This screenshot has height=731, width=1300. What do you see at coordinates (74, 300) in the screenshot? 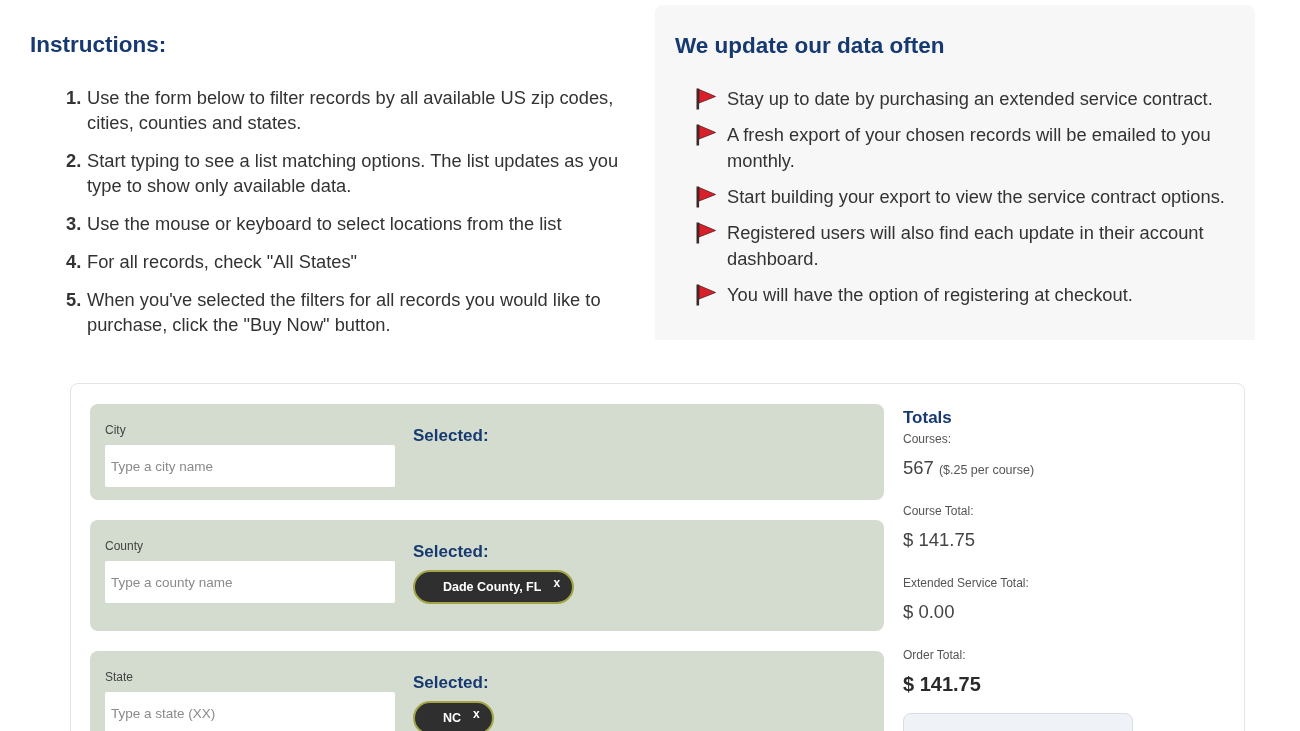
I see `step-number: 5.` at bounding box center [74, 300].